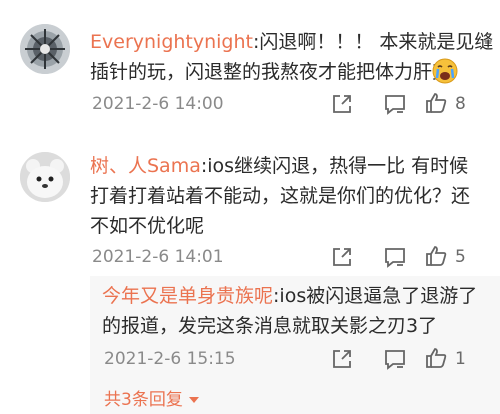 The width and height of the screenshot is (500, 414). I want to click on comment-username: Everynightynight, so click(171, 42).